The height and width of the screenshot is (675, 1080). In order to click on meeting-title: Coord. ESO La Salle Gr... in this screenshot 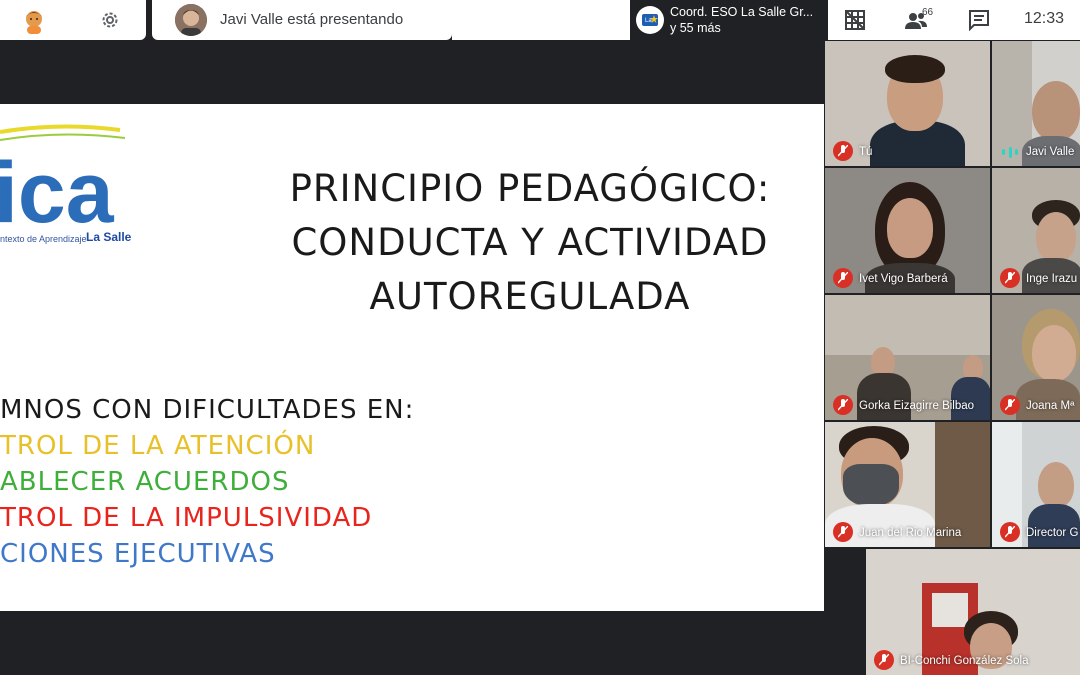, I will do `click(742, 12)`.